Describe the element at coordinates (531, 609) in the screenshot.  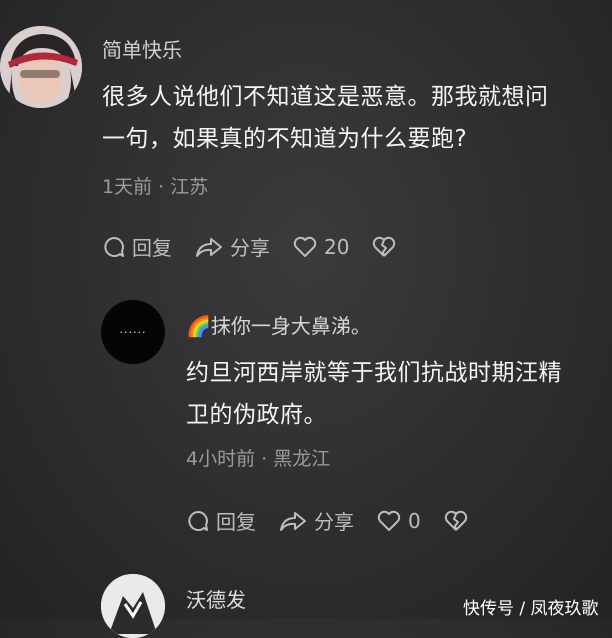
I see `watermark: 快传号 / 凤夜玖歌` at that location.